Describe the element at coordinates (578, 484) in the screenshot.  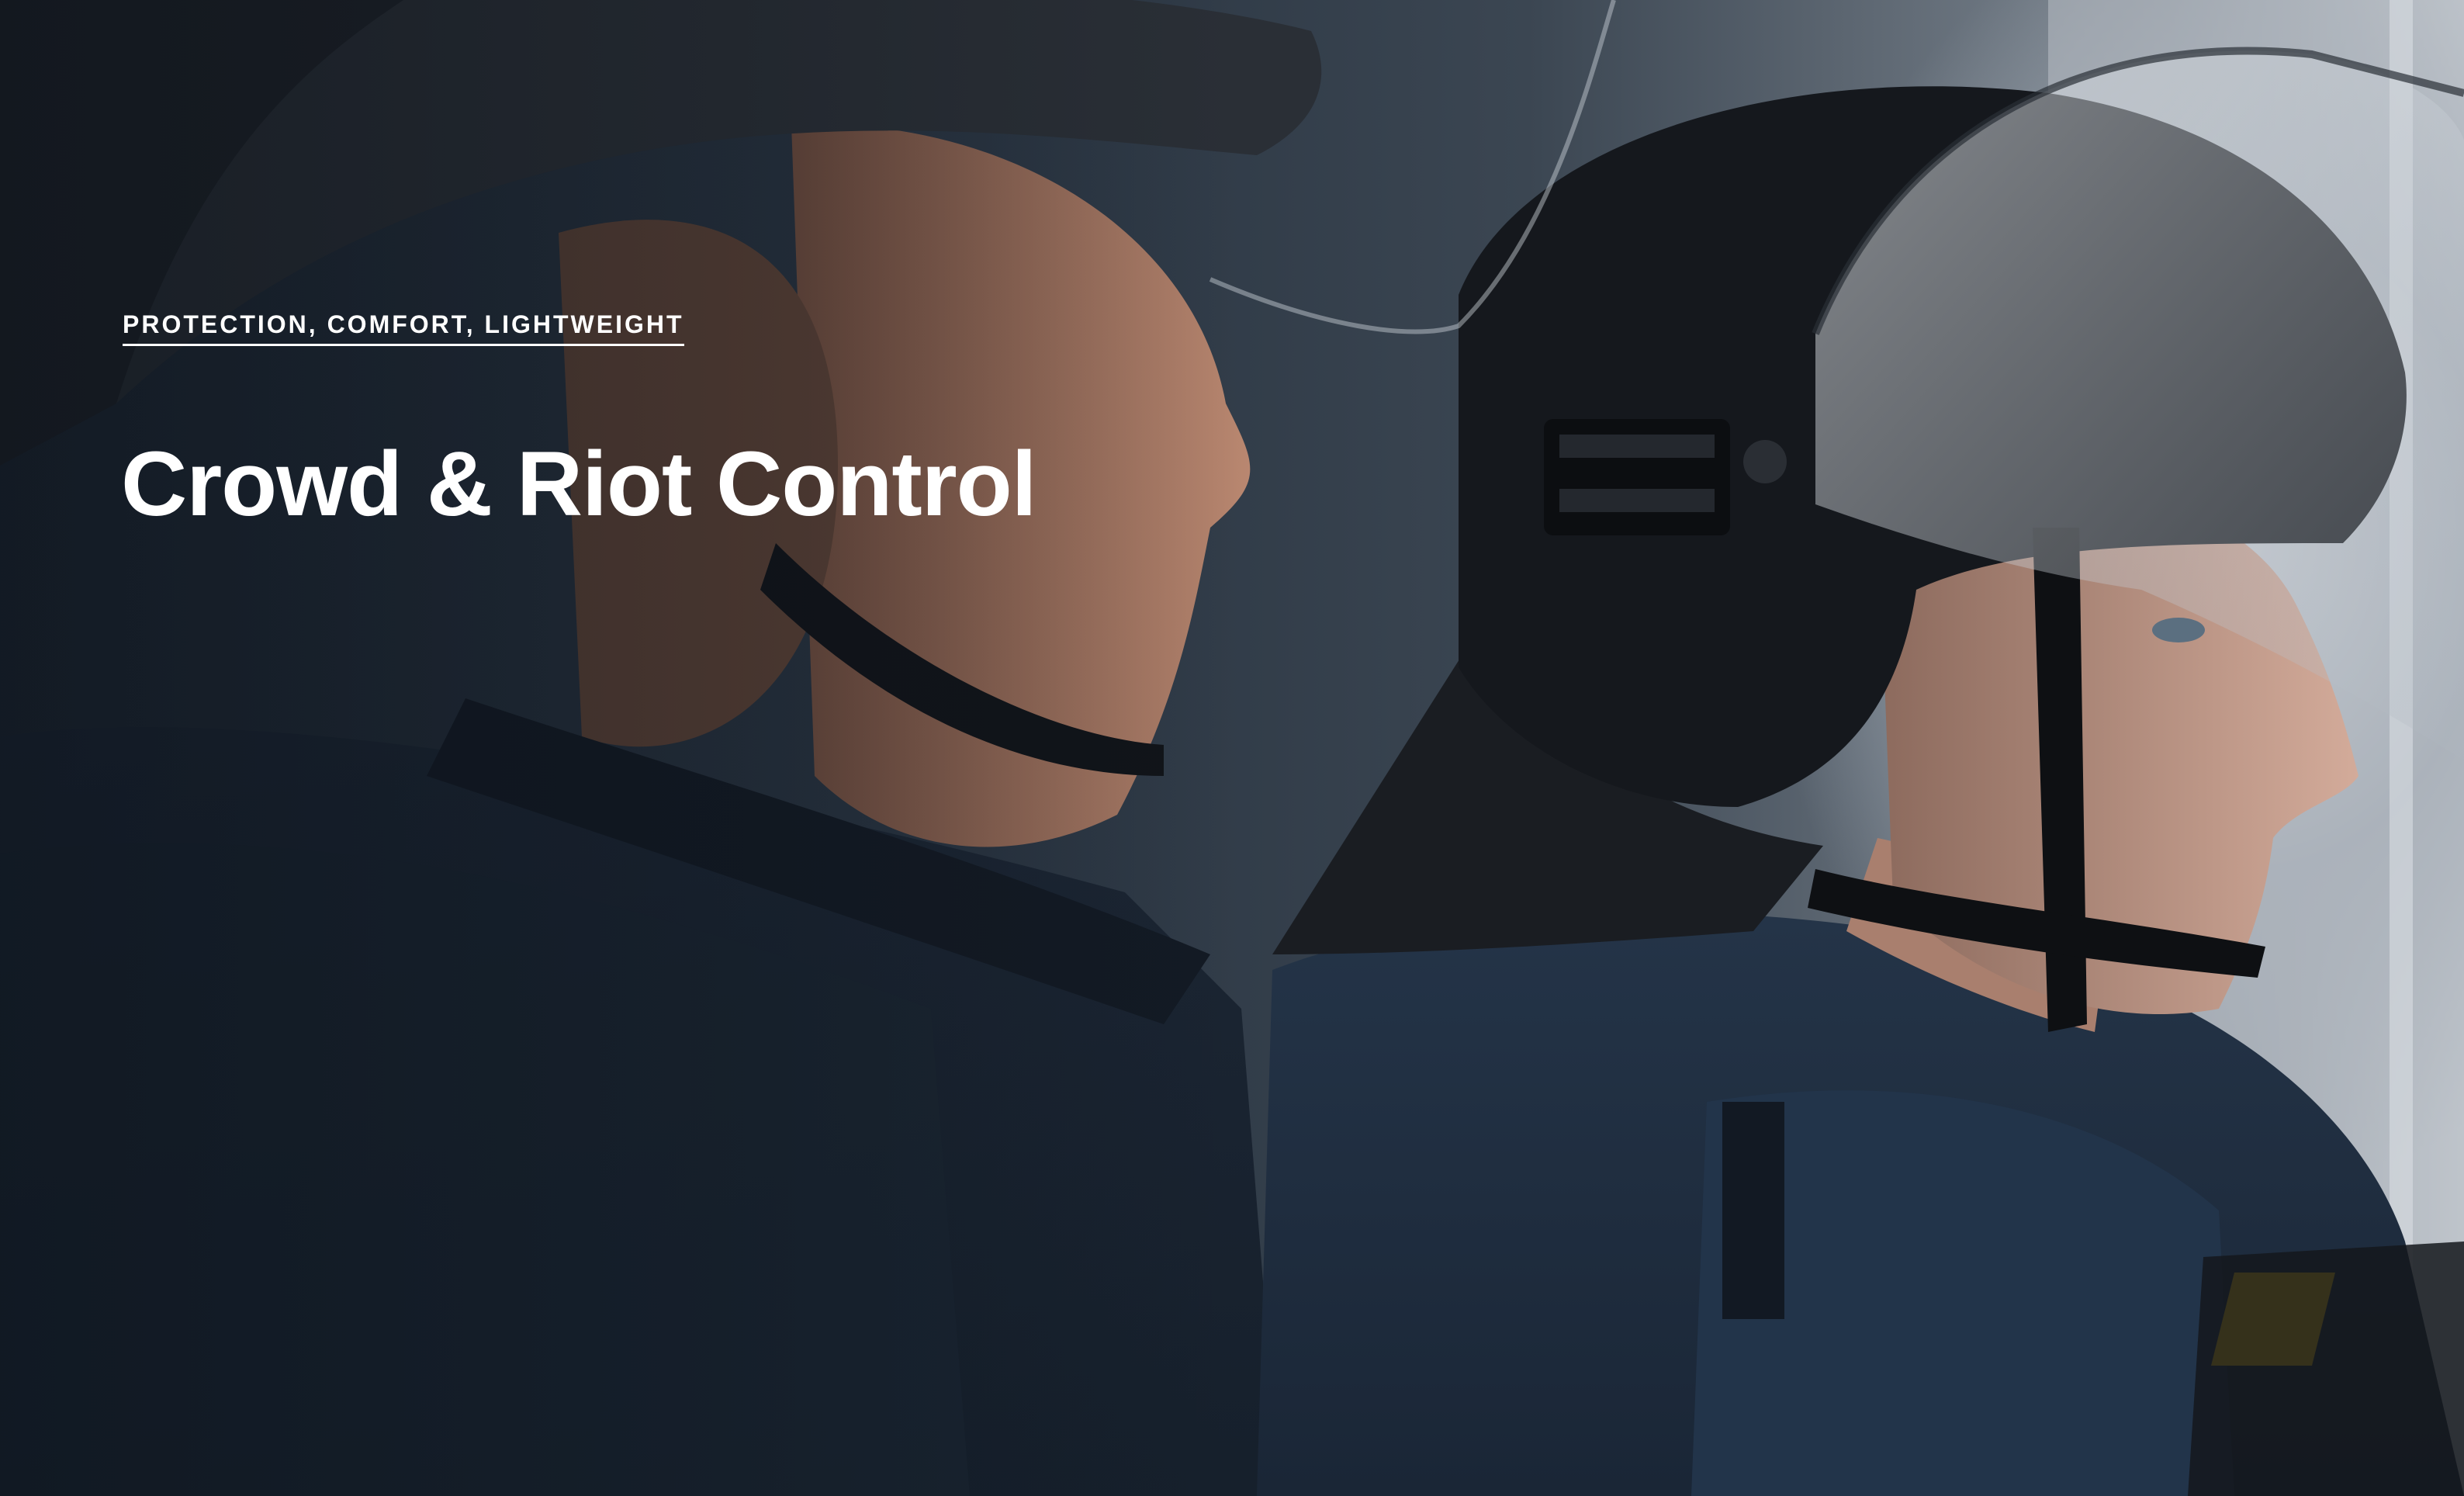
I see `hero-title: Crowd & Riot Control` at that location.